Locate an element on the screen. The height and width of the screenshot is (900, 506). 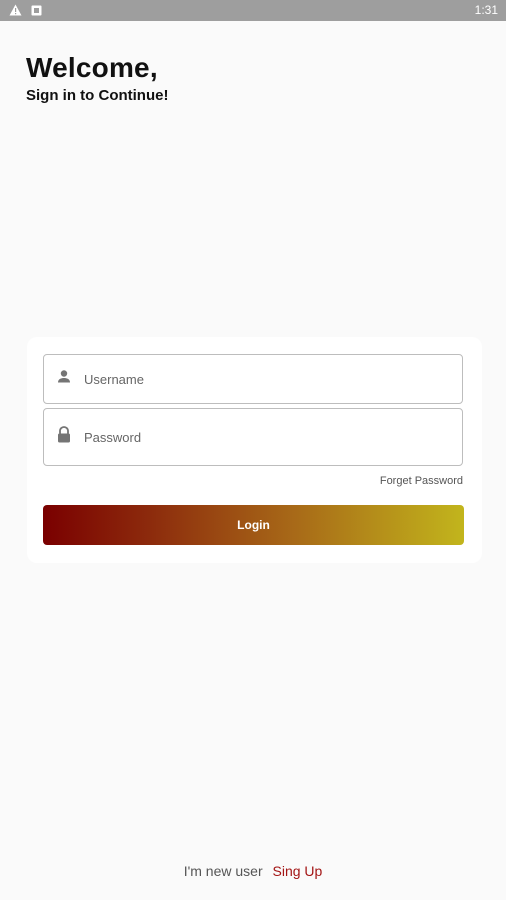
status-icons is located at coordinates (25, 10).